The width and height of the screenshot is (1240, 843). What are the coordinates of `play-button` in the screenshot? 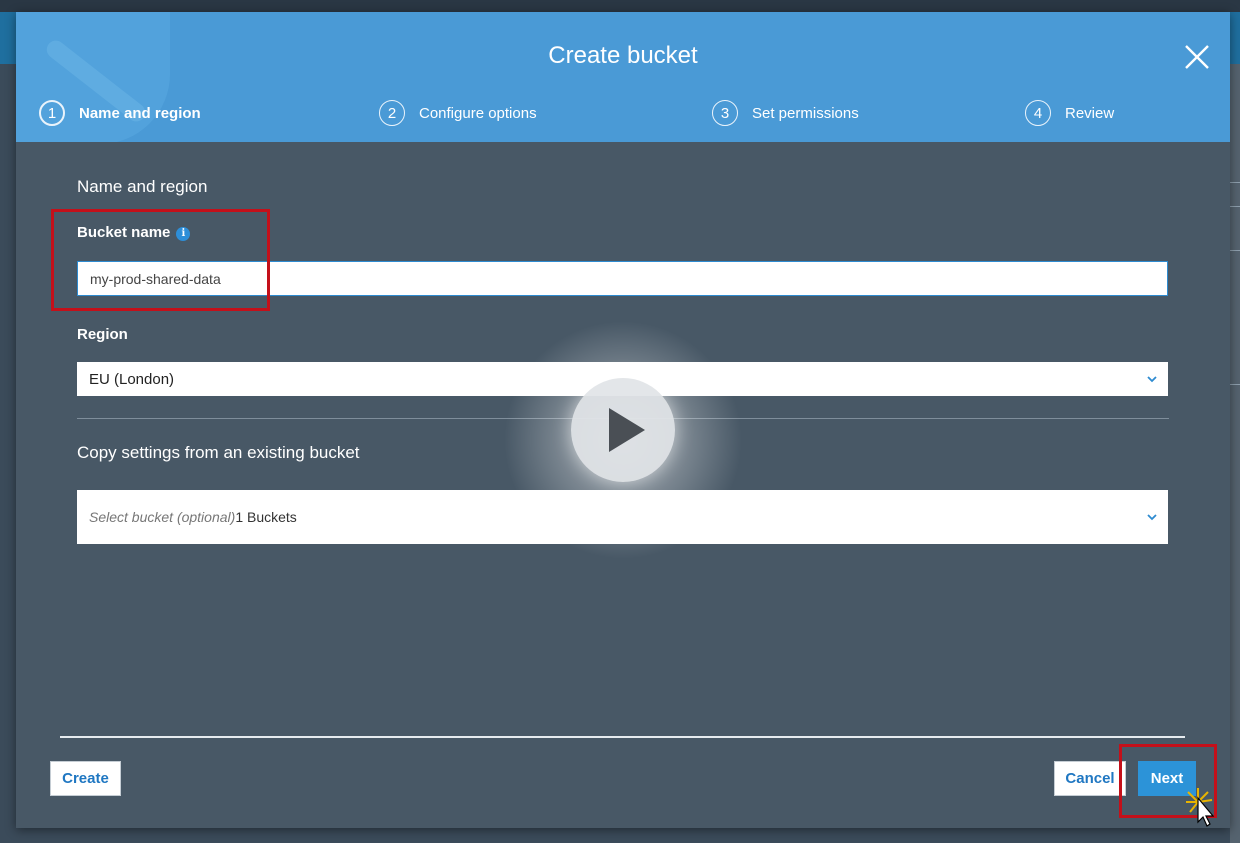 It's located at (623, 430).